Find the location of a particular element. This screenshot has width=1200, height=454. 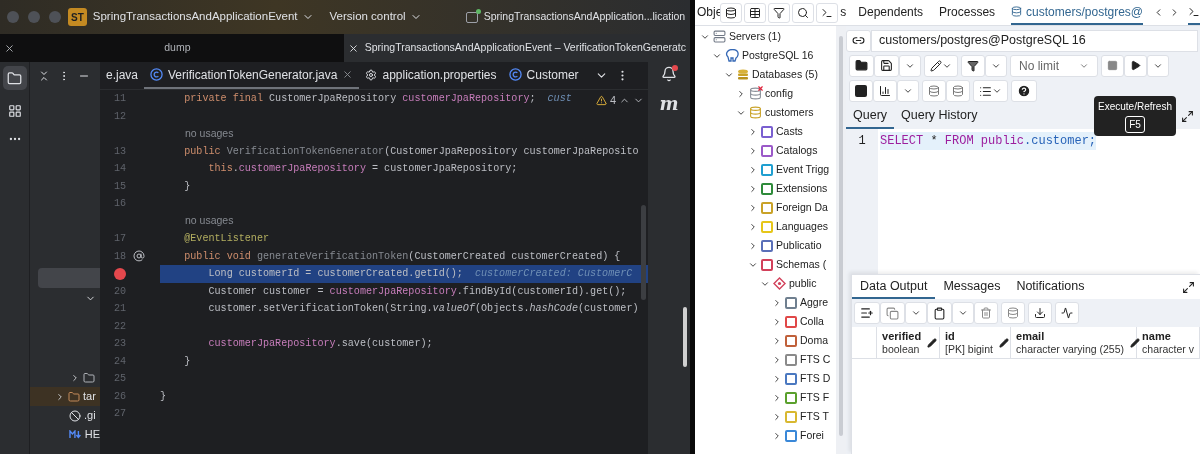

editor-tab: Query History is located at coordinates (939, 116).